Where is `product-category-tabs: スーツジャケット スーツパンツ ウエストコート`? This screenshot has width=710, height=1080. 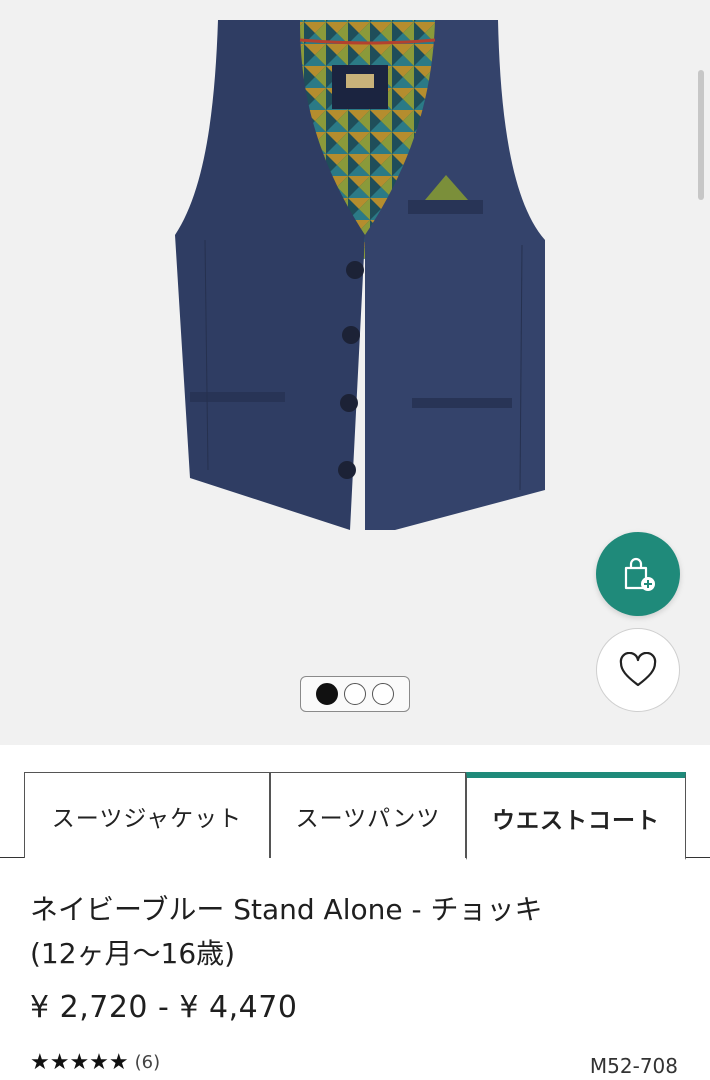 product-category-tabs: スーツジャケット スーツパンツ ウエストコート is located at coordinates (355, 816).